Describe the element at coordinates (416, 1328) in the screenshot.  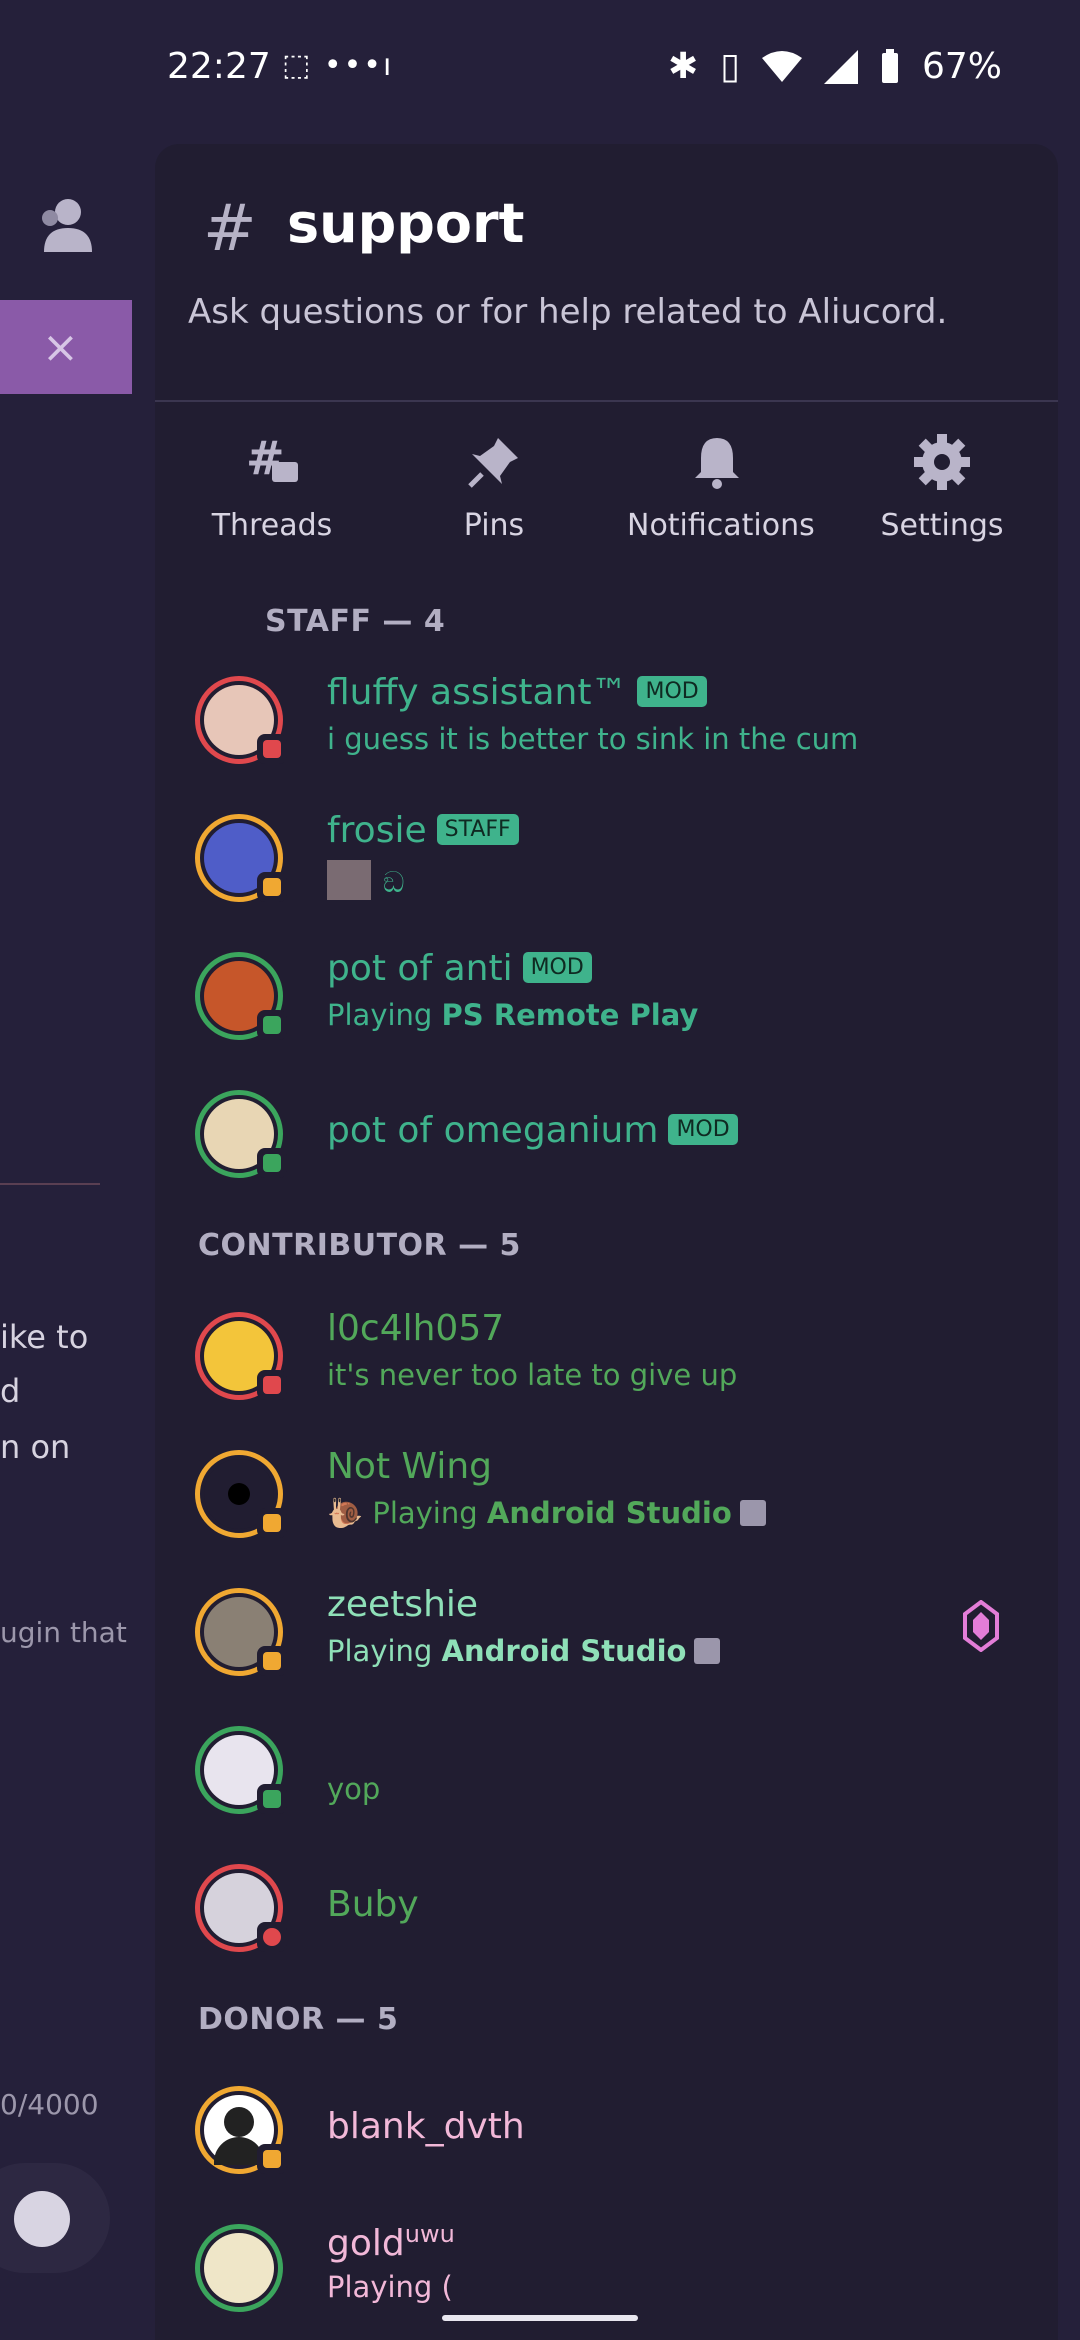
I see `member-name: l0c4lh057` at that location.